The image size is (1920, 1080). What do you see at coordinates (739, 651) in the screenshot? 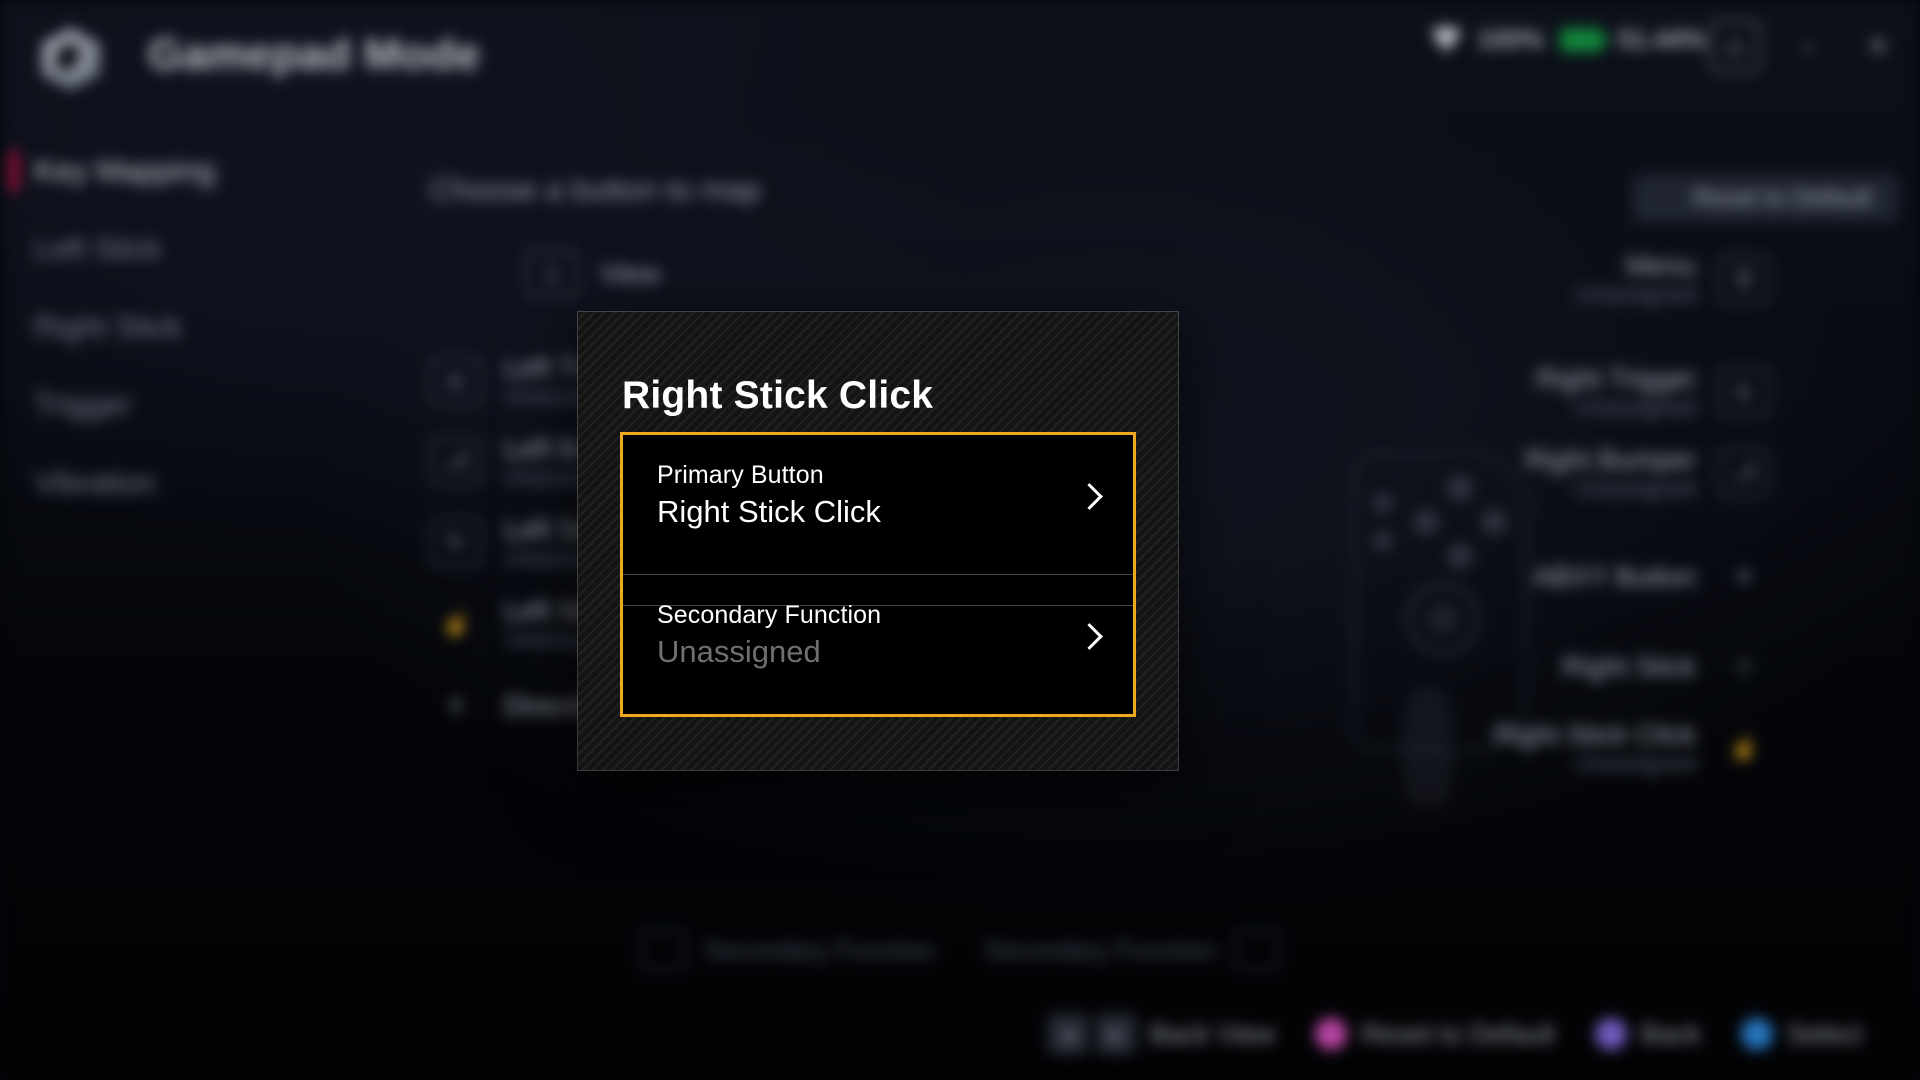
I see `option-value: Unassigned` at bounding box center [739, 651].